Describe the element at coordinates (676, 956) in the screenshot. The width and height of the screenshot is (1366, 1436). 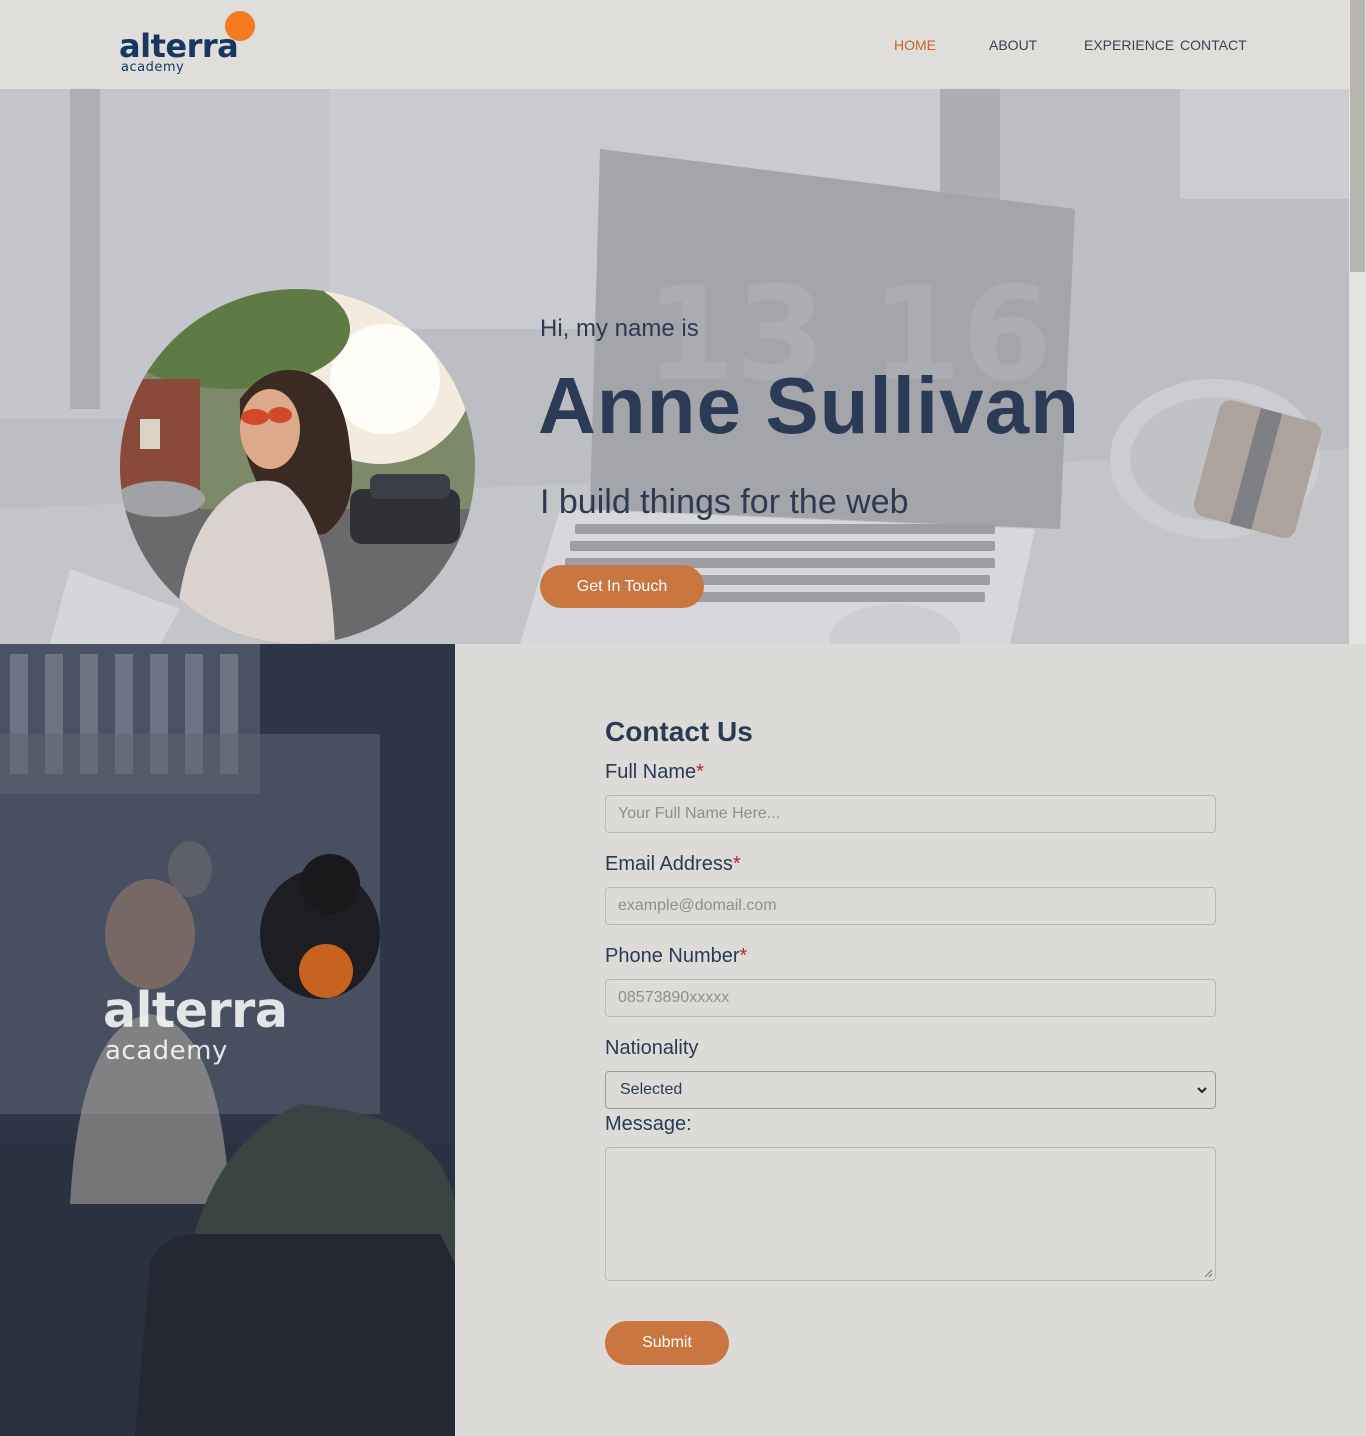
I see `phone-label: Phone Number*` at that location.